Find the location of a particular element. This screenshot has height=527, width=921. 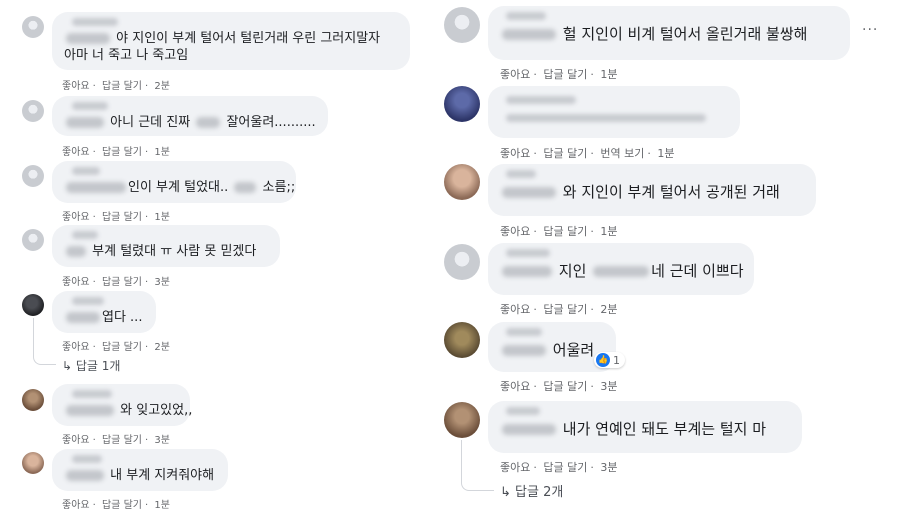

comment-bubble: 헐 지인이 비계 털어서 올린거래 불쌍해 is located at coordinates (669, 33).